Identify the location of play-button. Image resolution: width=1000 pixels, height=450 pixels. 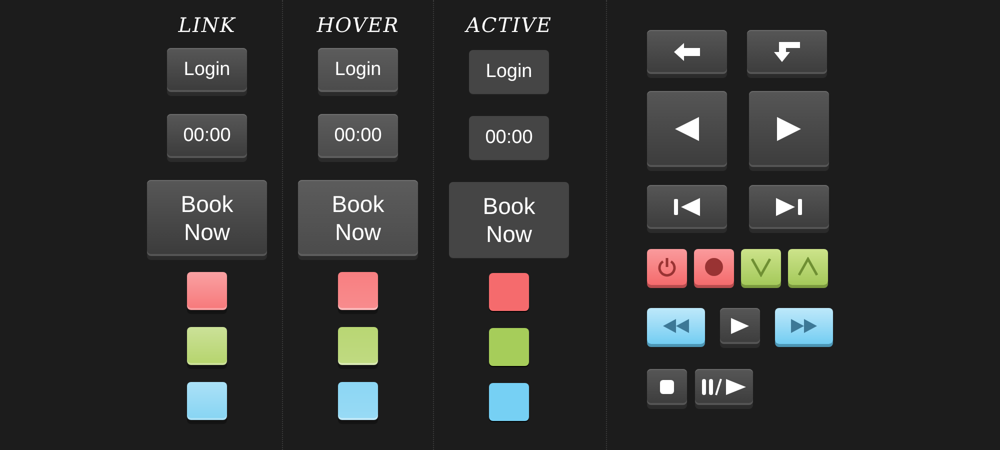
(740, 326).